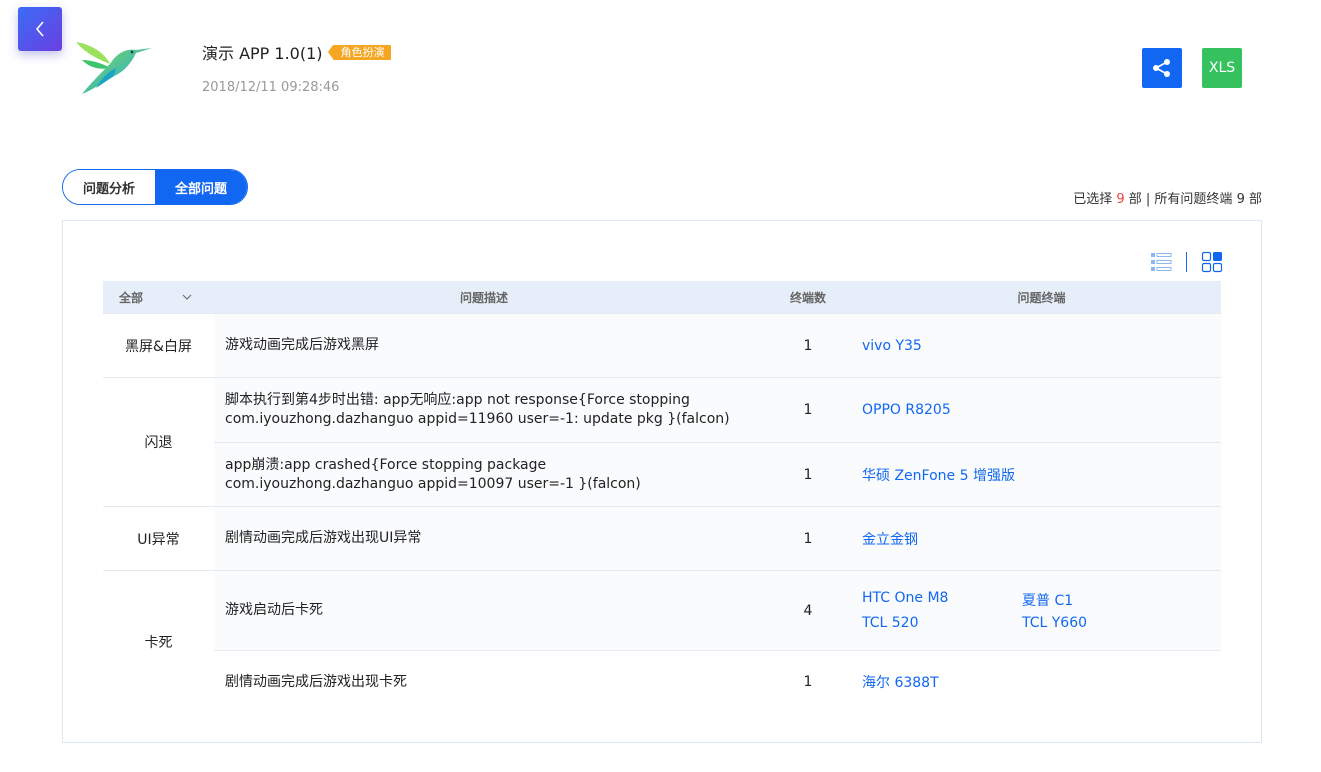 The image size is (1321, 772). What do you see at coordinates (109, 187) in the screenshot?
I see `tab-issue-analysis: 问题分析` at bounding box center [109, 187].